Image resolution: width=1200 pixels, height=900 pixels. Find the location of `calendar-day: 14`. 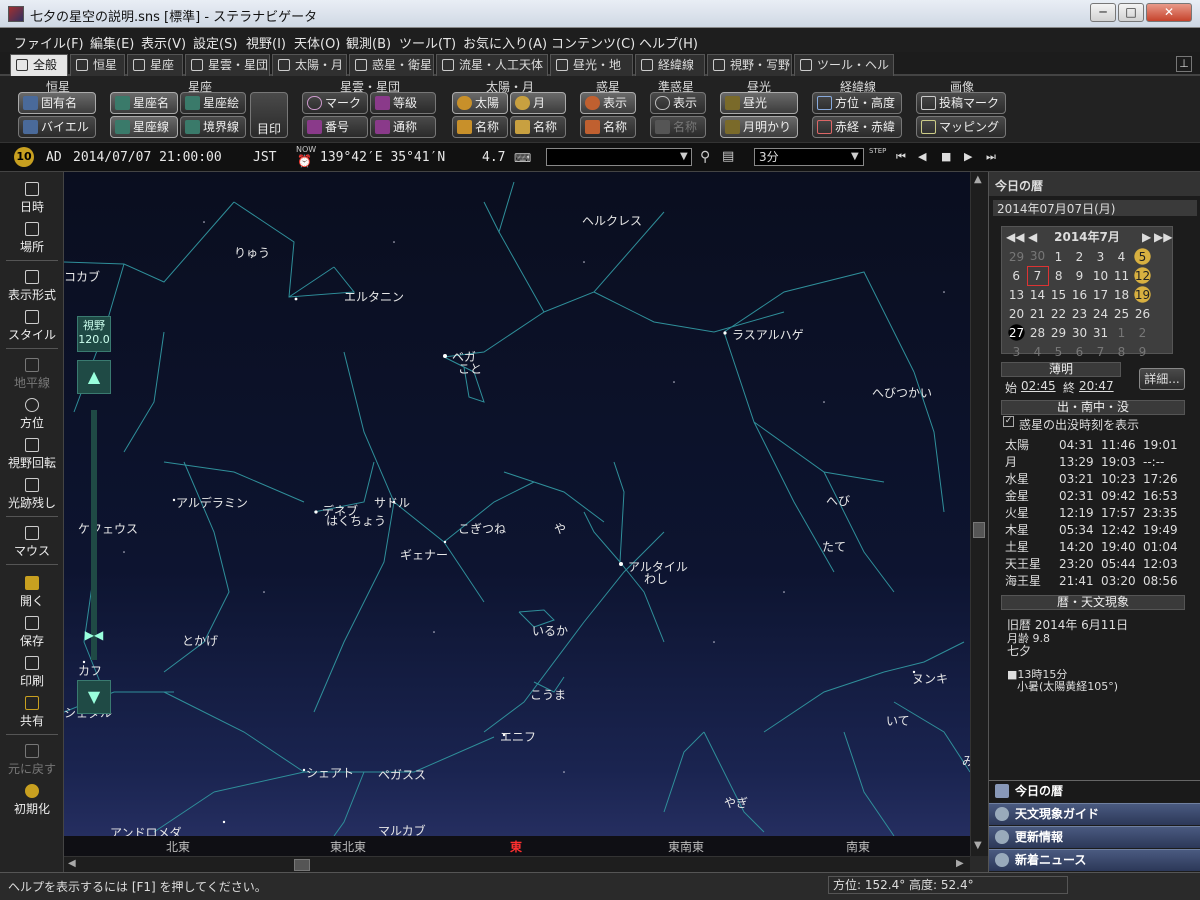

calendar-day: 14 is located at coordinates (1037, 294).